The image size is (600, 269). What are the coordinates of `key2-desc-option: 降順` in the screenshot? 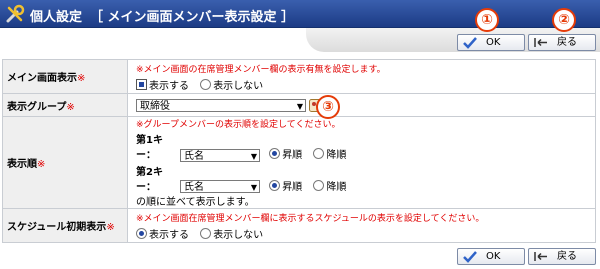 It's located at (329, 185).